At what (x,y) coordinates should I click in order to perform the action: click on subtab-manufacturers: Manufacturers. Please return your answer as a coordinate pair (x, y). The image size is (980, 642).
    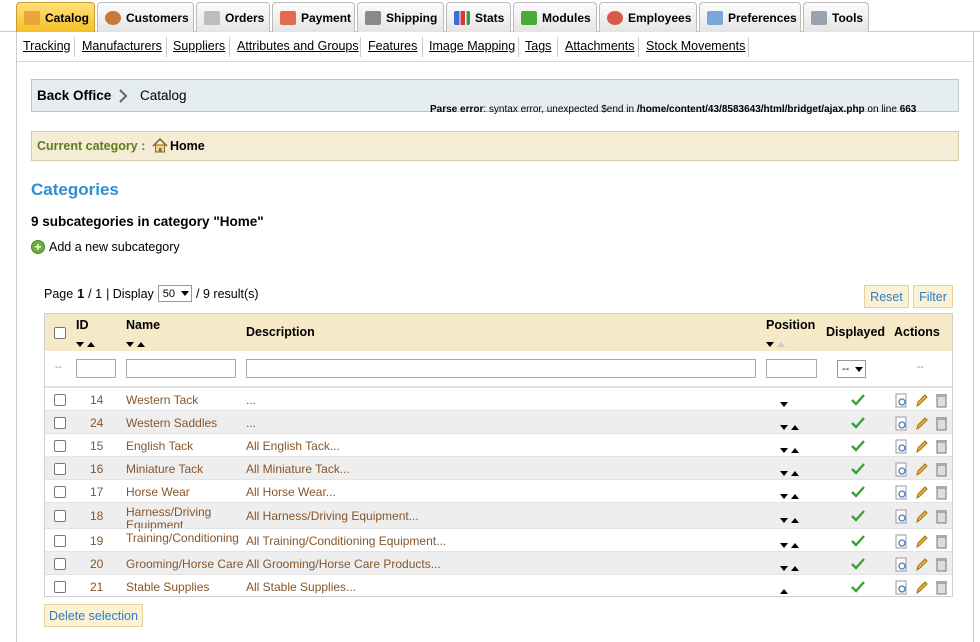
    Looking at the image, I should click on (122, 46).